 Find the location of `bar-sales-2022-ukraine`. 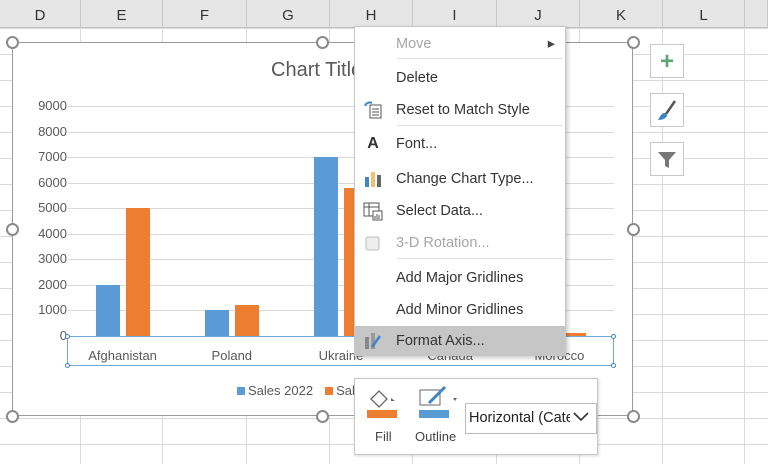

bar-sales-2022-ukraine is located at coordinates (326, 246).